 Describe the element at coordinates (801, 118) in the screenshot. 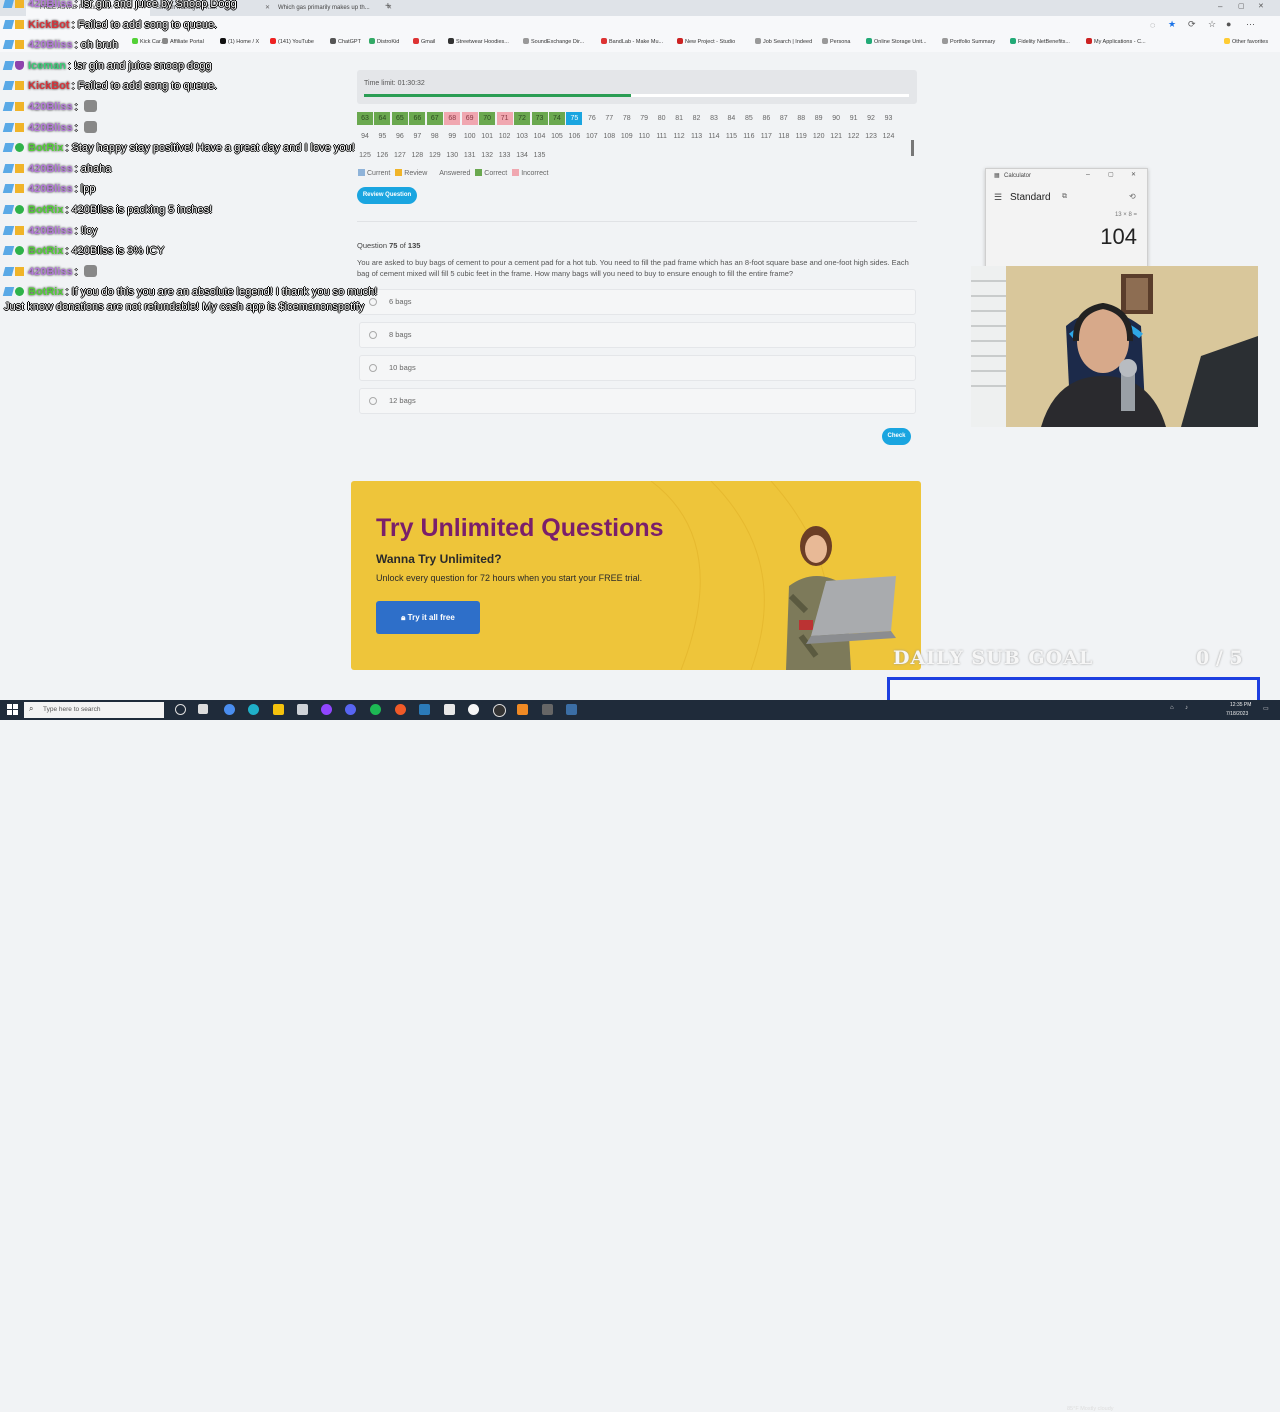

I see `question-grid-item: 88` at that location.